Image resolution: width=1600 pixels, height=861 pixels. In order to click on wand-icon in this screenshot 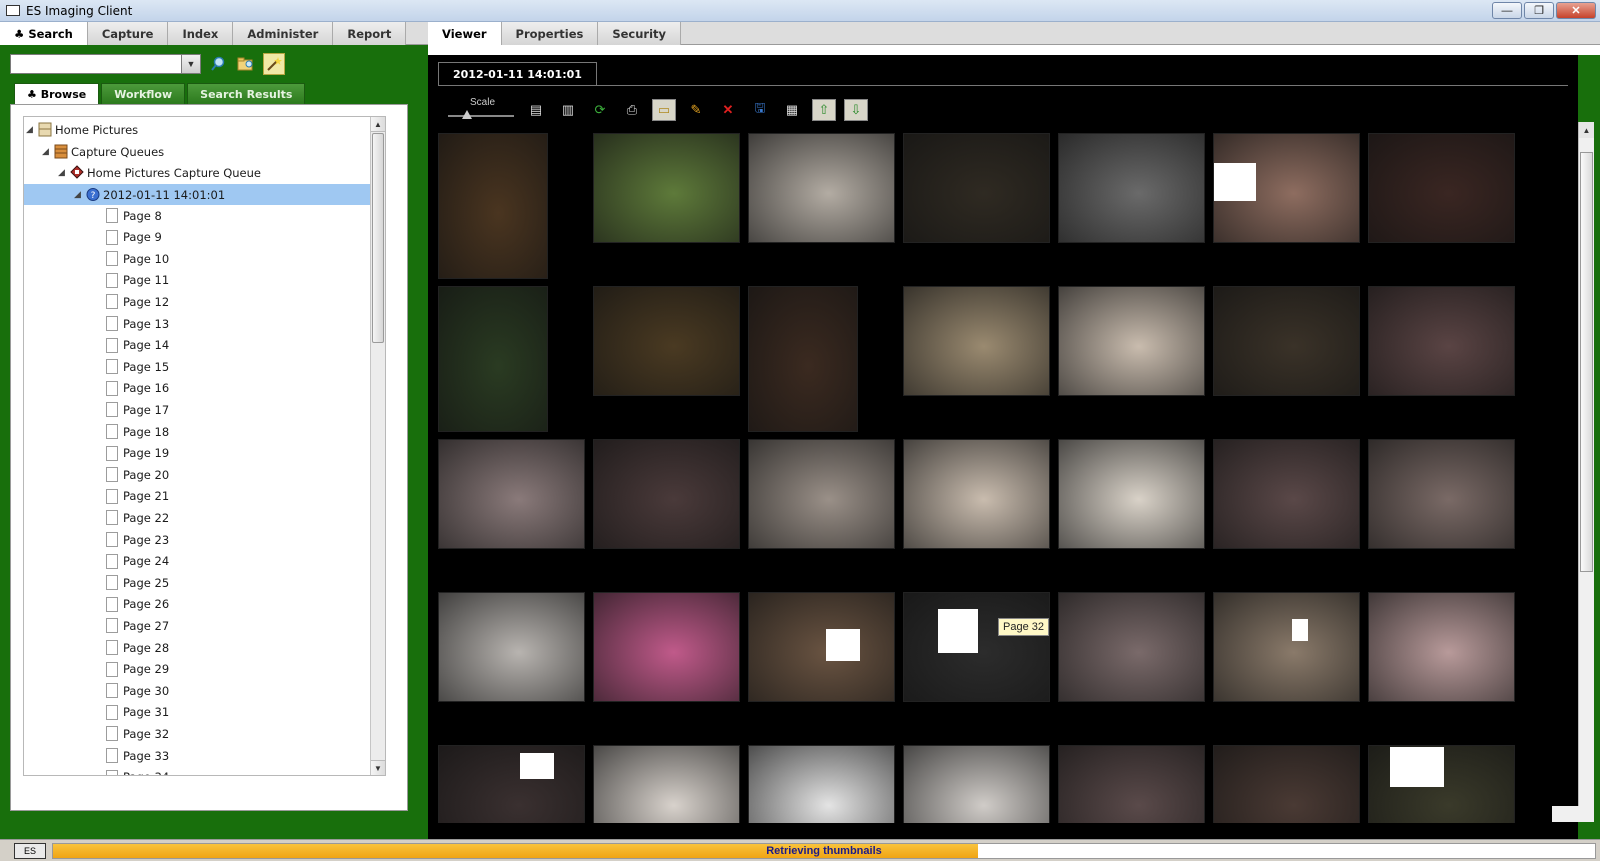, I will do `click(274, 64)`.